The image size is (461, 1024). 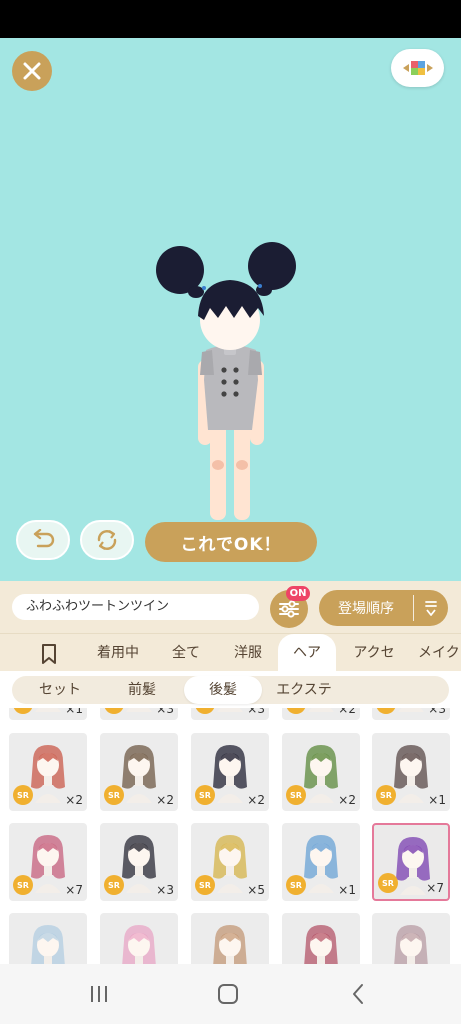 I want to click on sort-divider, so click(x=413, y=608).